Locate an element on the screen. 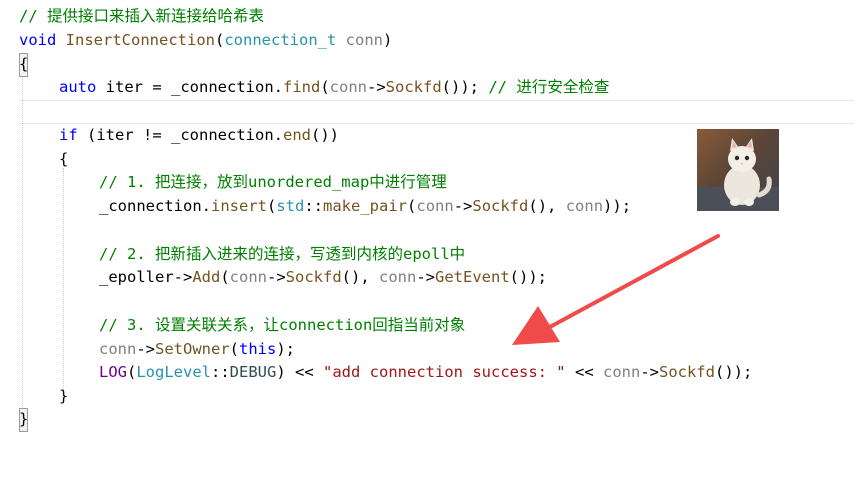 This screenshot has width=854, height=479. parameter: conn is located at coordinates (364, 40).